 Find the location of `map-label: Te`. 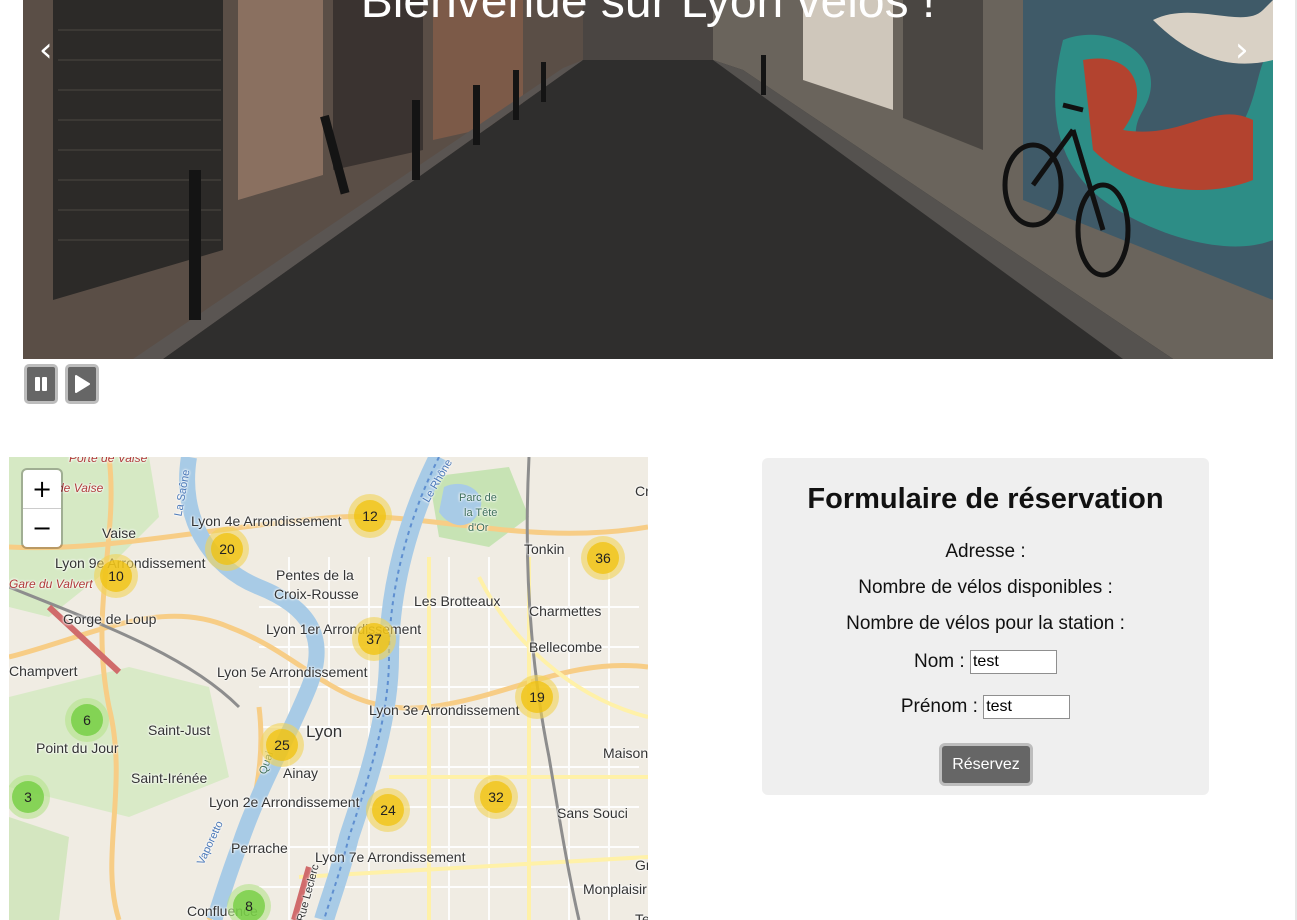

map-label: Te is located at coordinates (641, 915).